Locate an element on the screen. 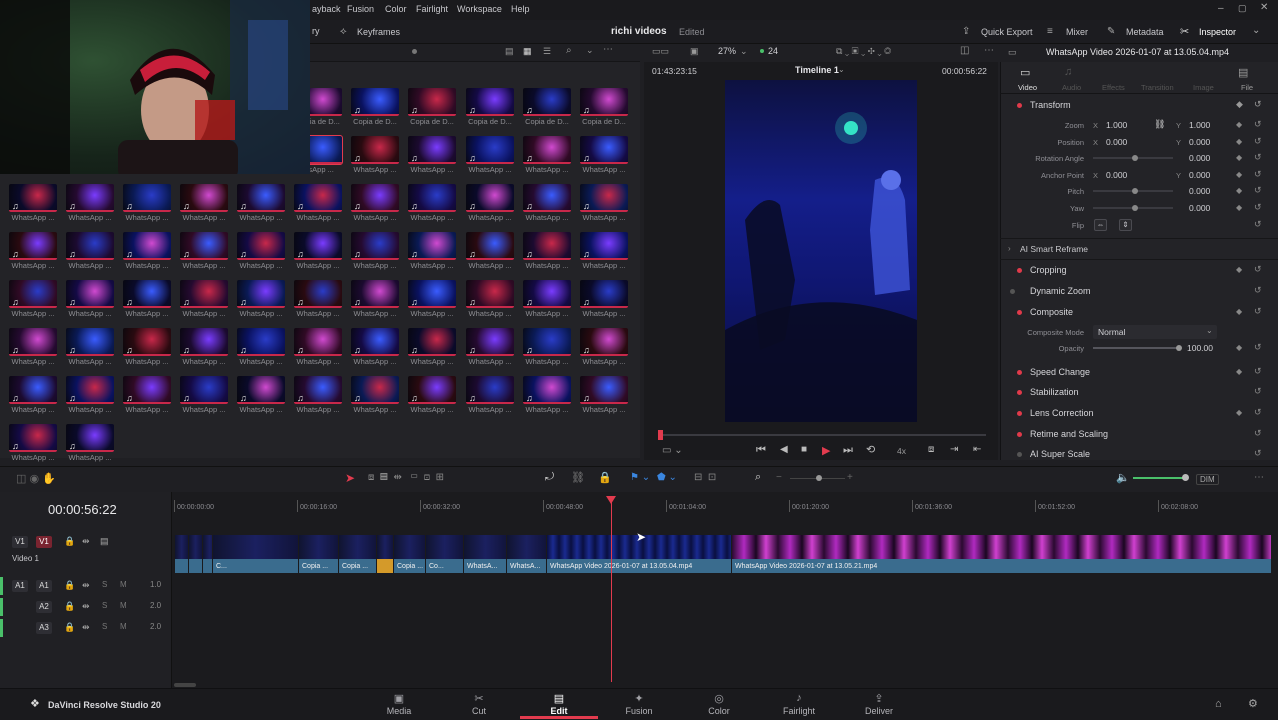  safe-area-icon: ▭ ⌄ is located at coordinates (672, 450).